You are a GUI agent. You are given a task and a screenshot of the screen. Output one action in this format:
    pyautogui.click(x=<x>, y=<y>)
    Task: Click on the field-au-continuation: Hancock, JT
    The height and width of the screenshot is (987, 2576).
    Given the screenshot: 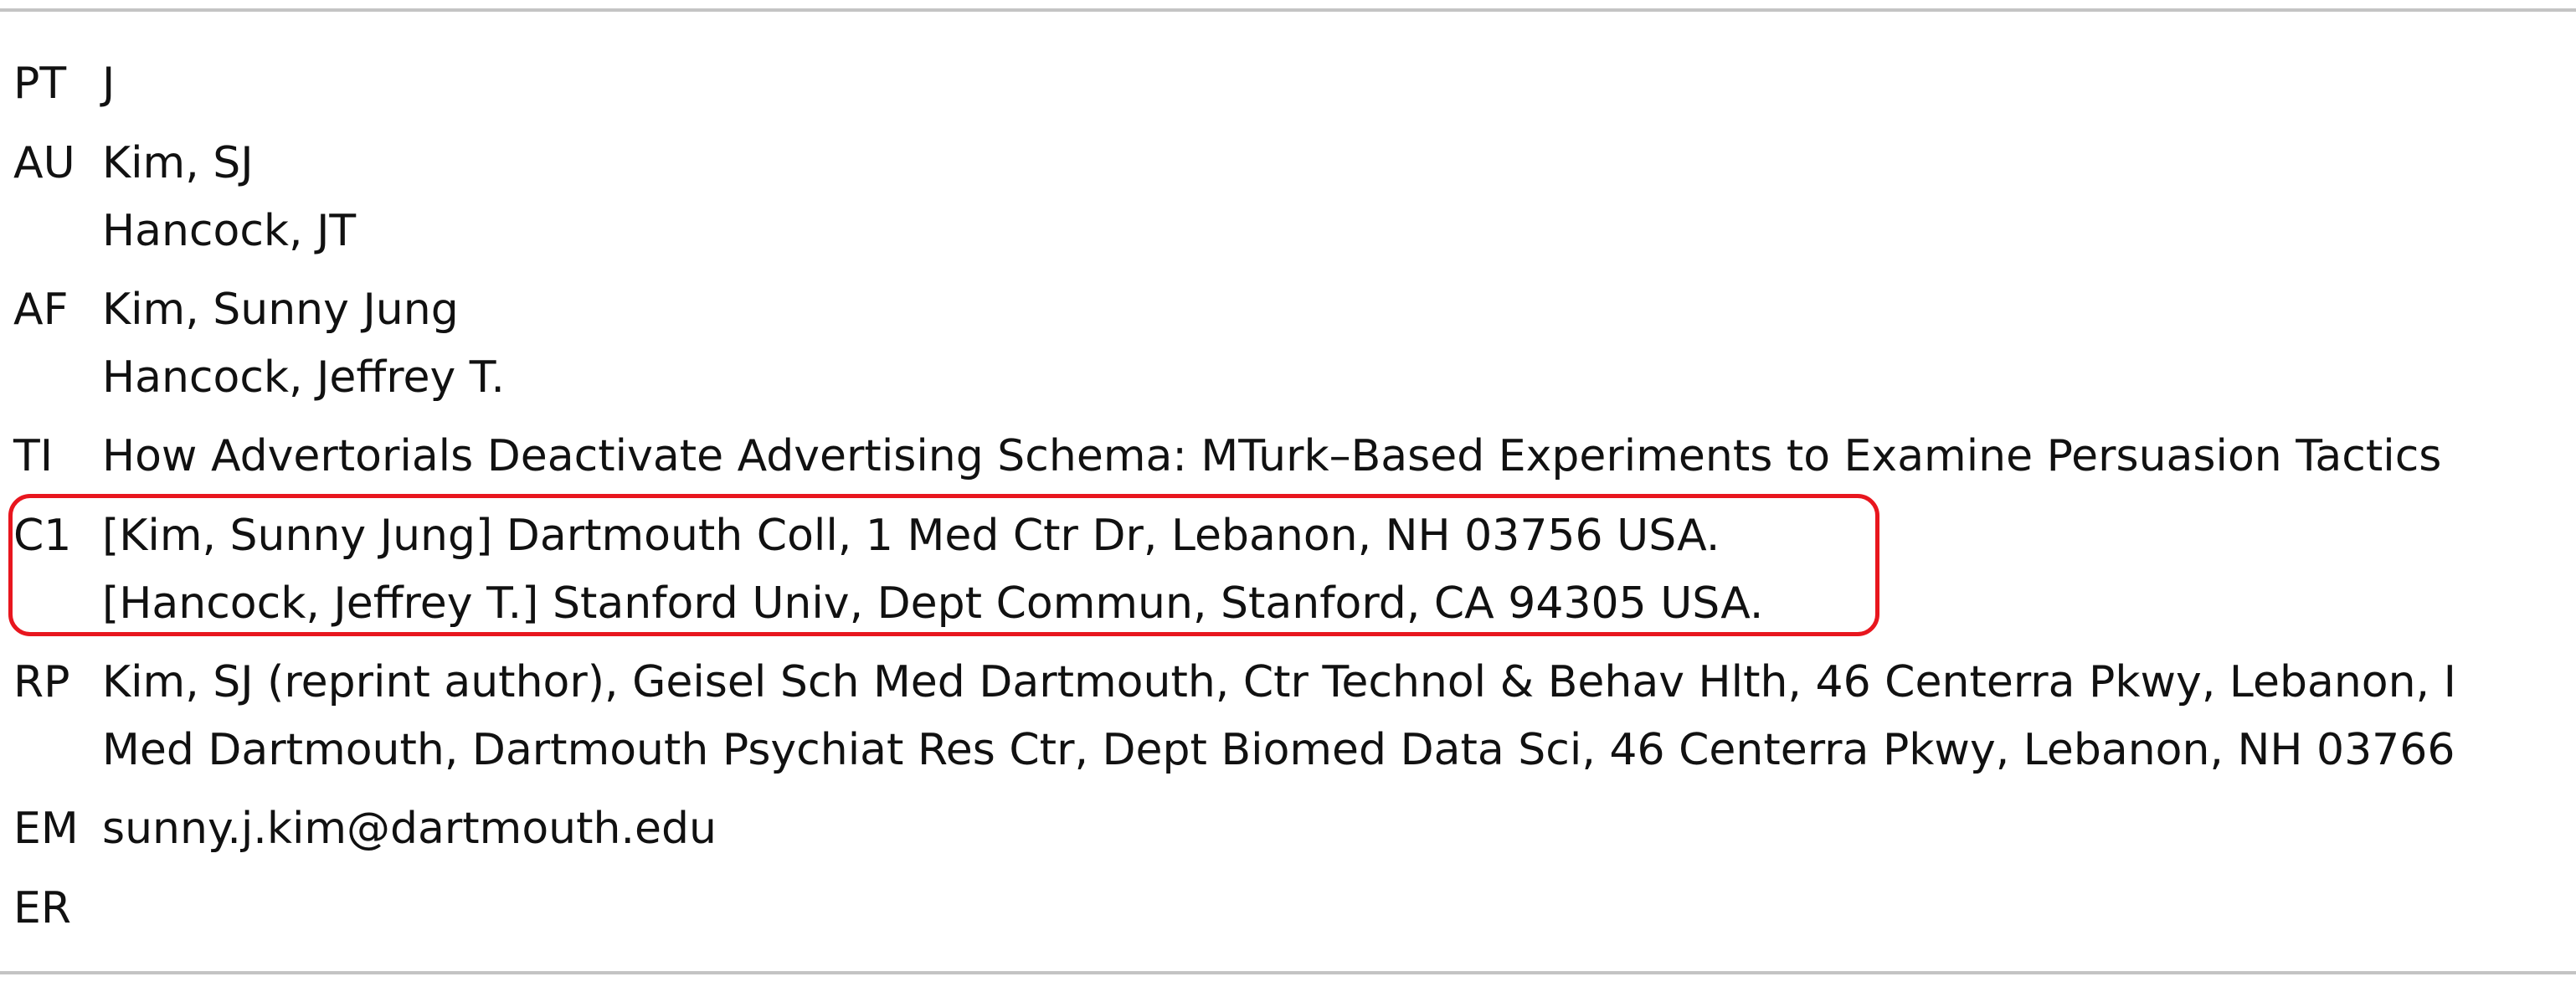 What is the action you would take?
    pyautogui.click(x=1288, y=231)
    